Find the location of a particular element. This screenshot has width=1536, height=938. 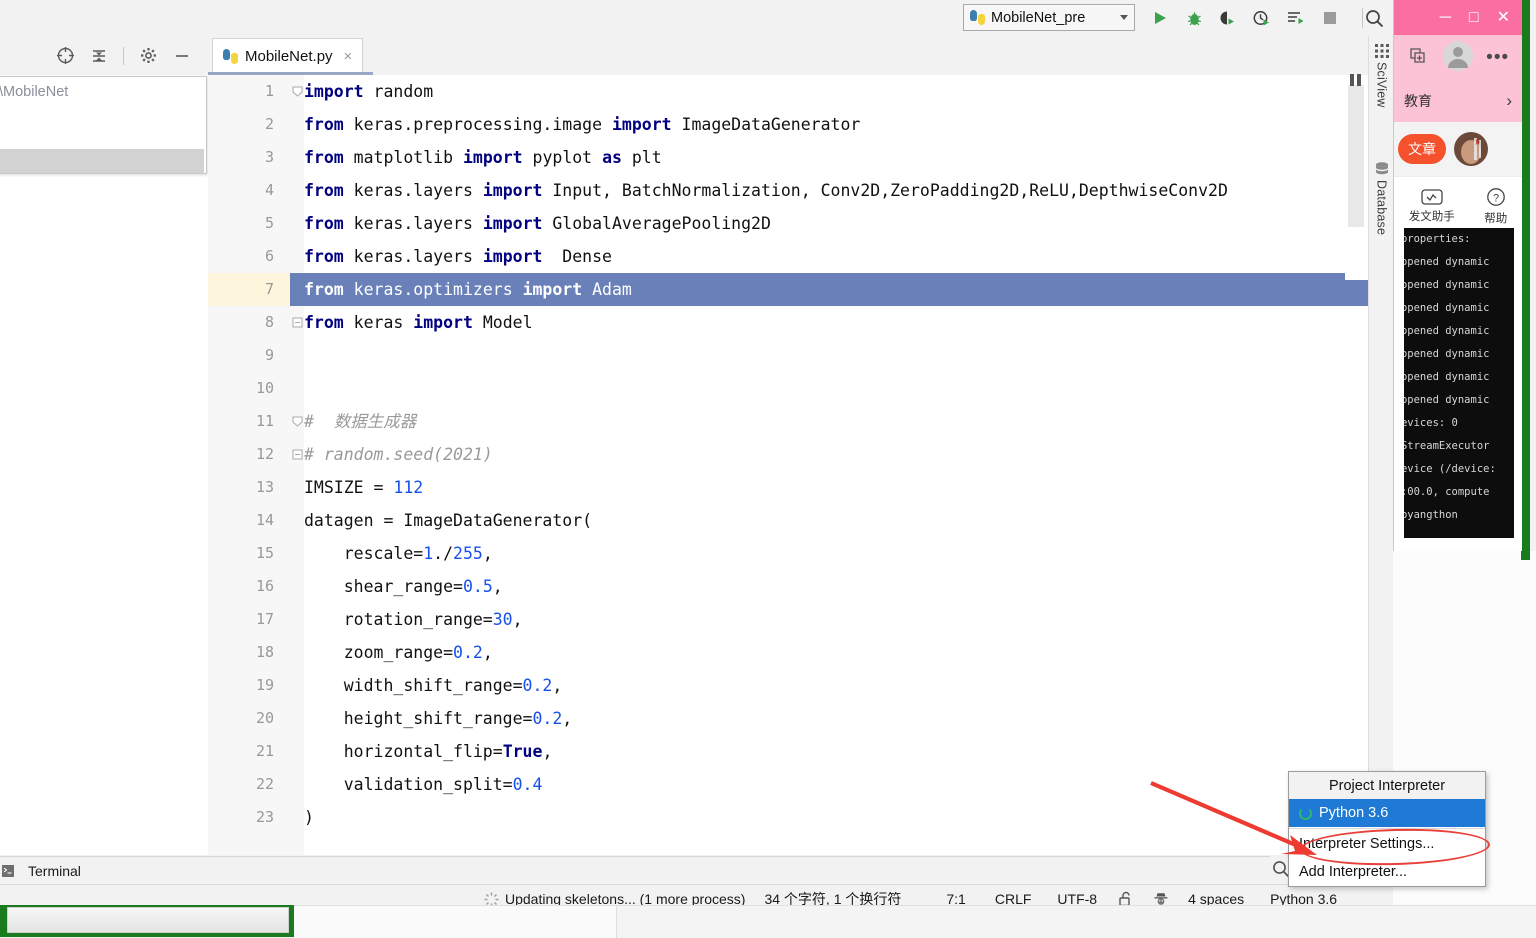

code-text: validation_split=0.4 is located at coordinates (423, 784).